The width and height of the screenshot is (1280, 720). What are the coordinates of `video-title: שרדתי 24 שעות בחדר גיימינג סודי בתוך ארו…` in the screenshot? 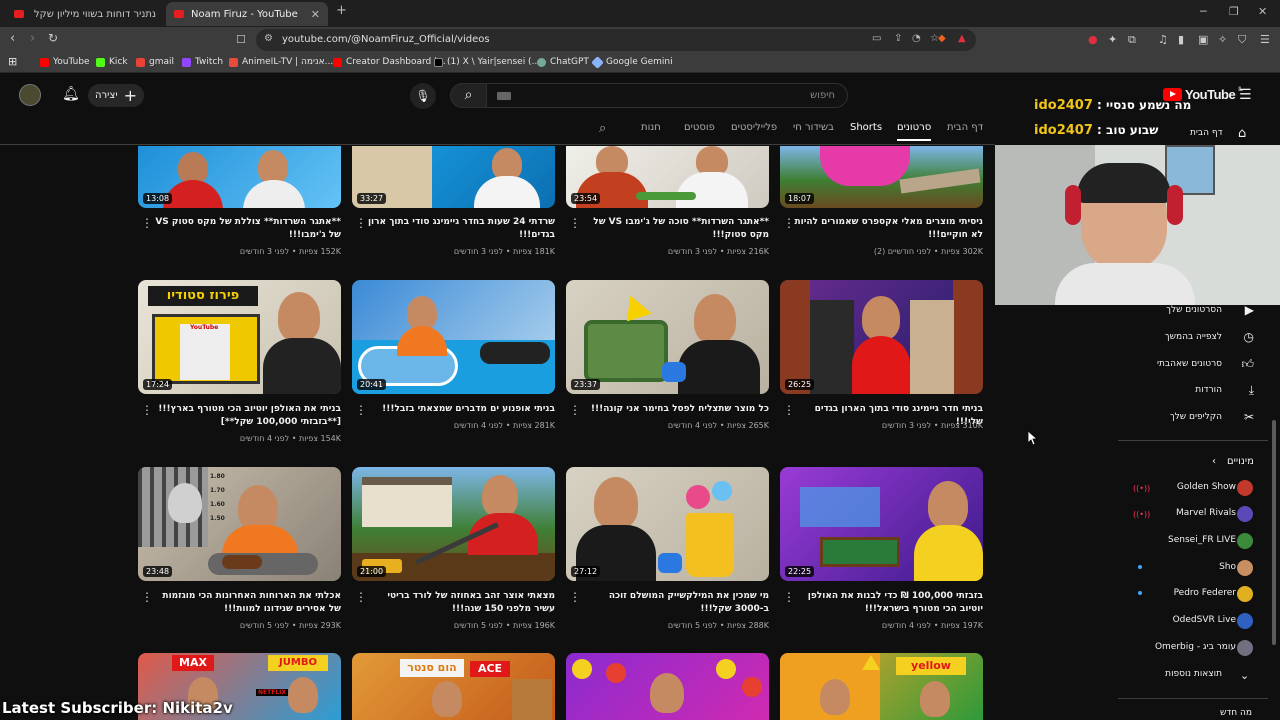 It's located at (460, 229).